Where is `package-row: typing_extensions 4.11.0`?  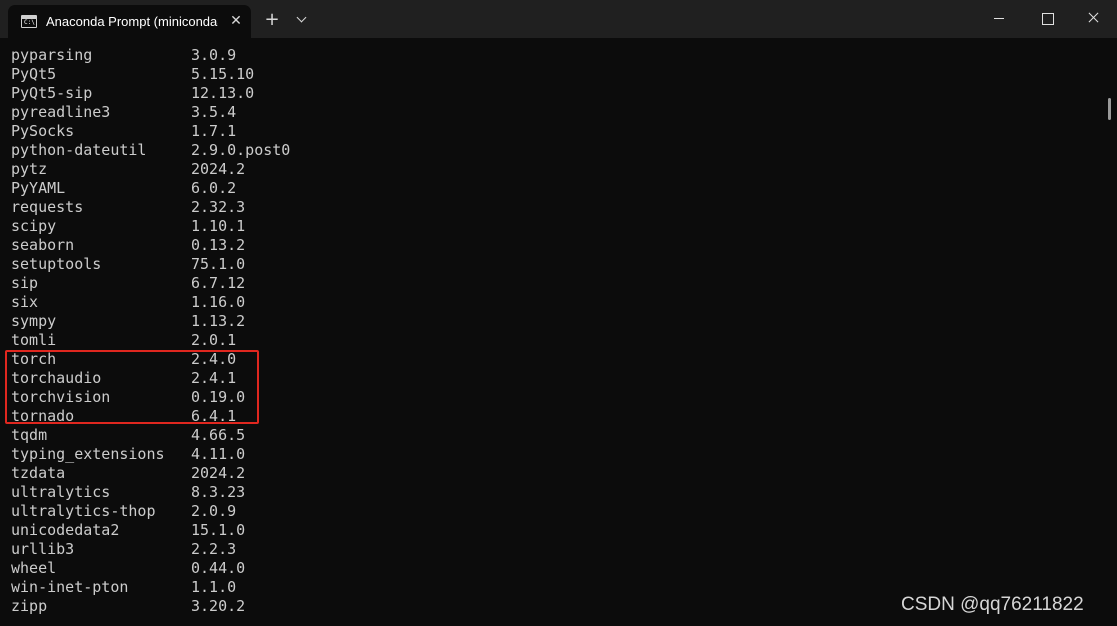 package-row: typing_extensions 4.11.0 is located at coordinates (556, 454).